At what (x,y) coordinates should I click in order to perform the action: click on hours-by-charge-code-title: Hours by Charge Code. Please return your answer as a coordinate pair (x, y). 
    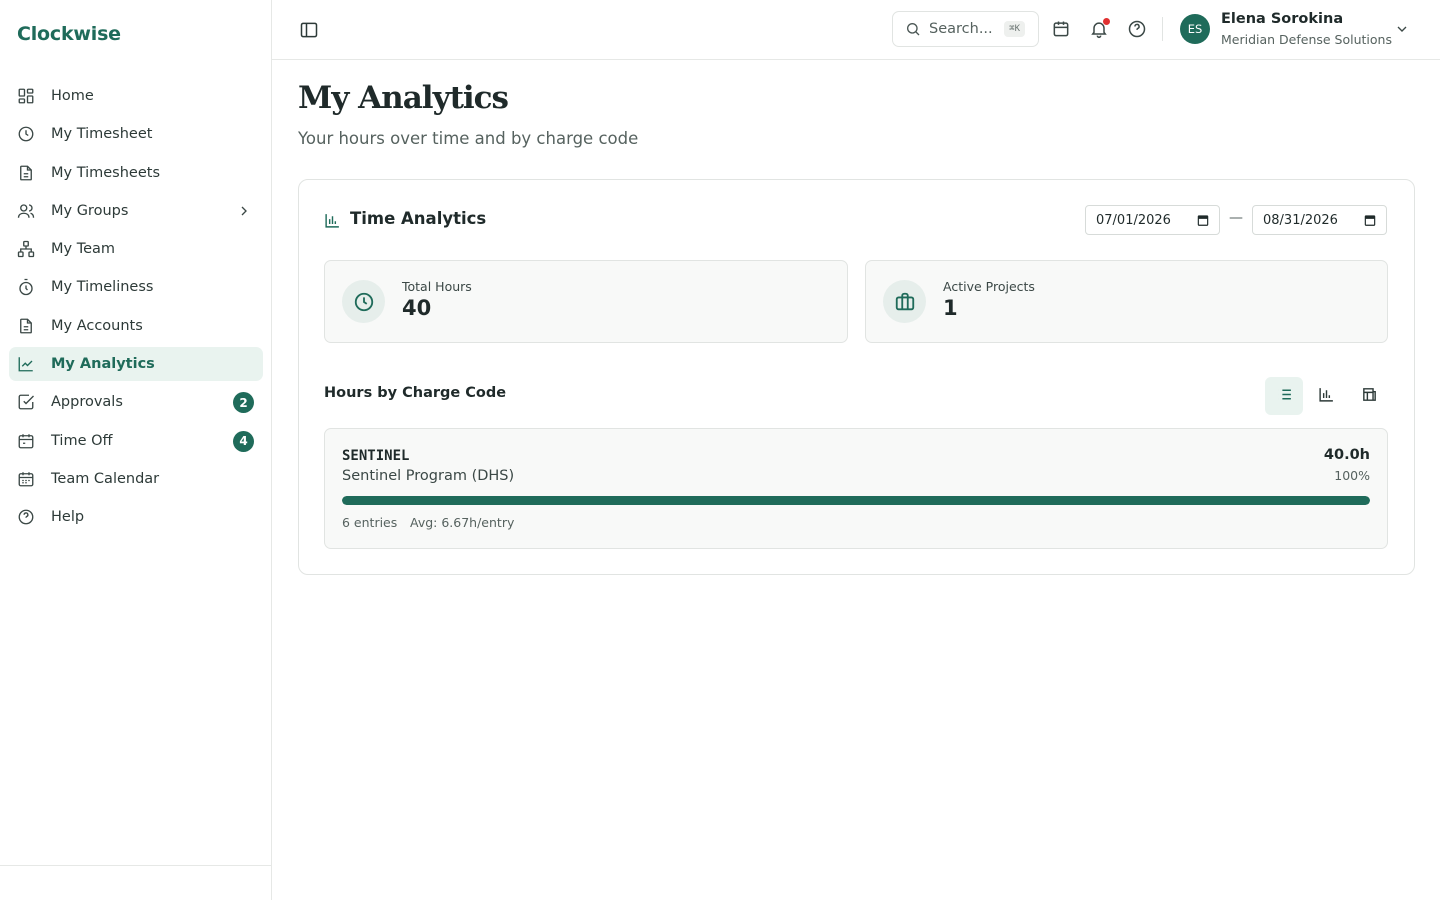
    Looking at the image, I should click on (415, 393).